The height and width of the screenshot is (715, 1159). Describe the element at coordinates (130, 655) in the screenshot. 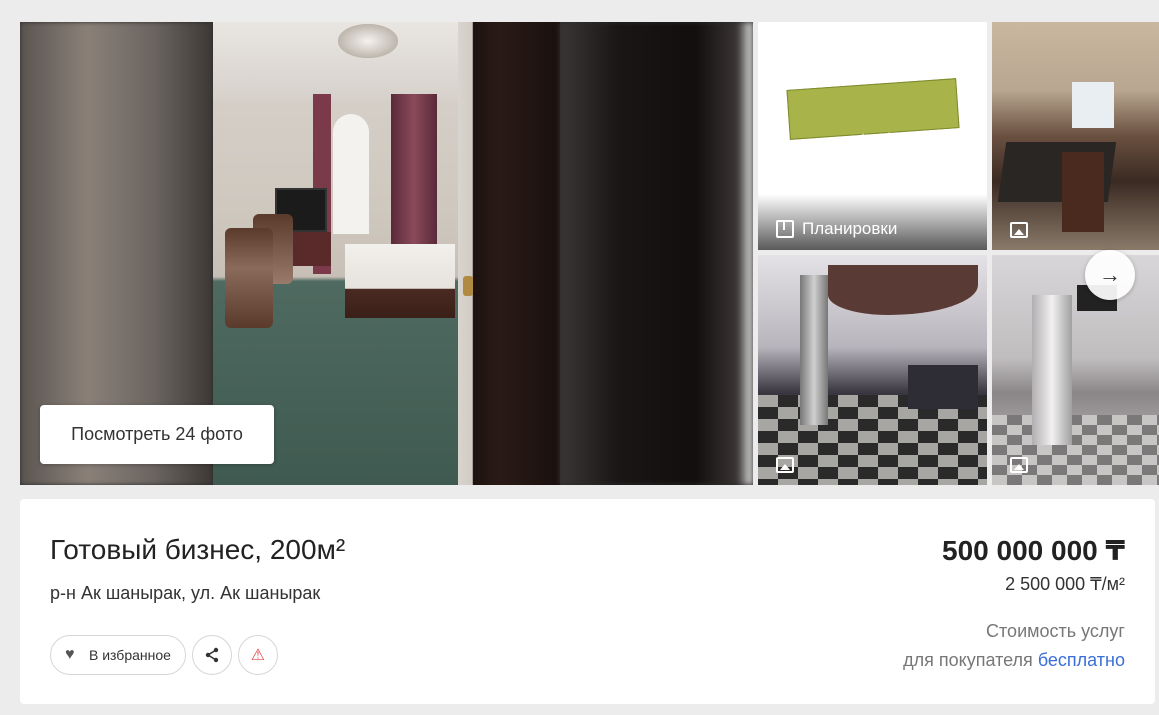

I see `favorites-label: В избранное` at that location.